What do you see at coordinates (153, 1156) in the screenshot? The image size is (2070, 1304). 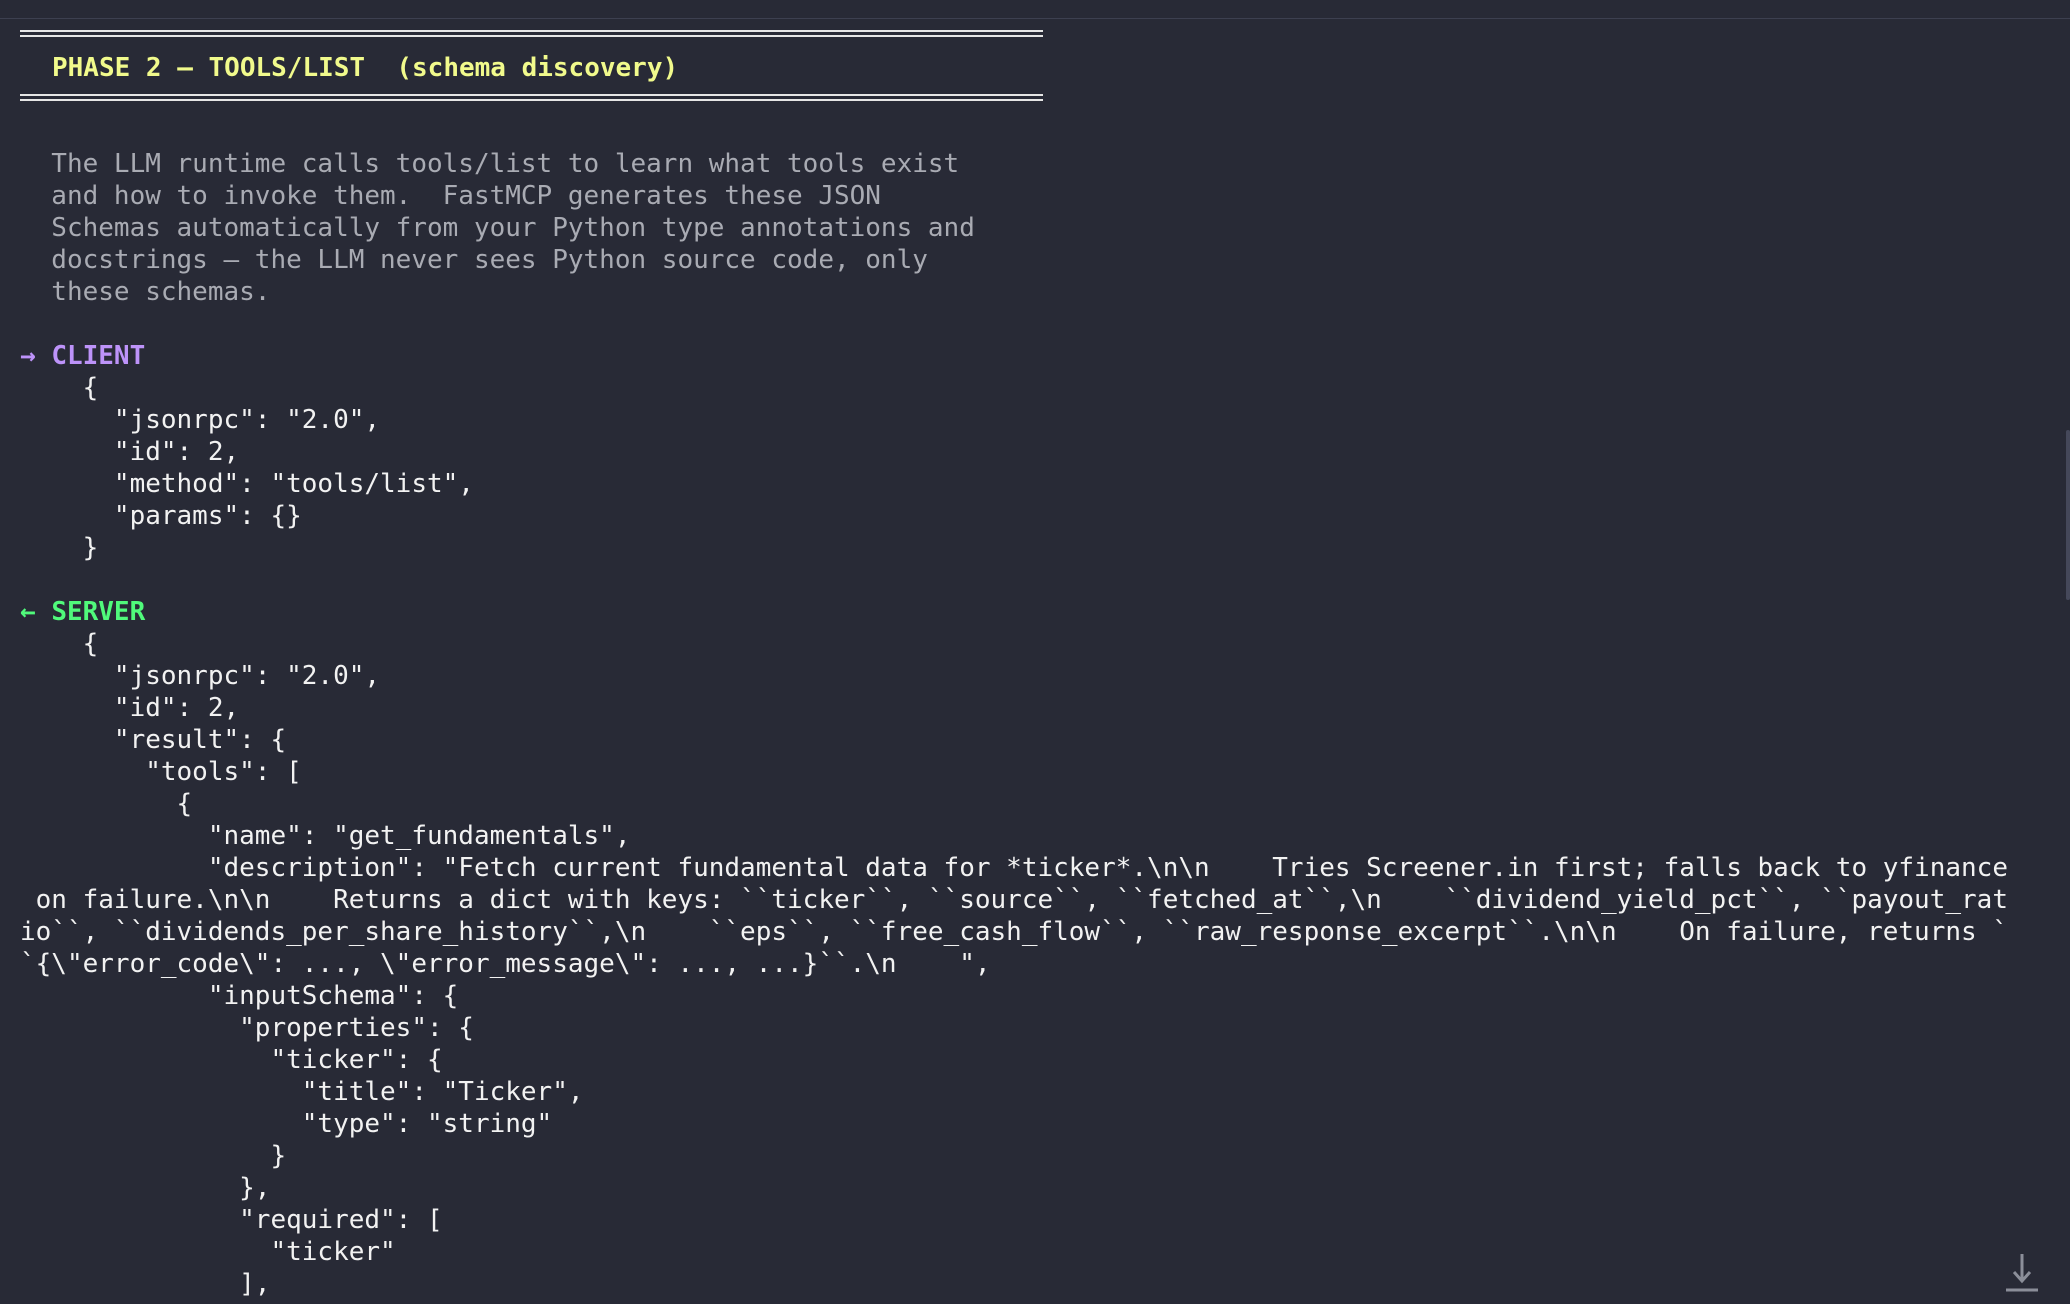 I see `server-json-line: }` at bounding box center [153, 1156].